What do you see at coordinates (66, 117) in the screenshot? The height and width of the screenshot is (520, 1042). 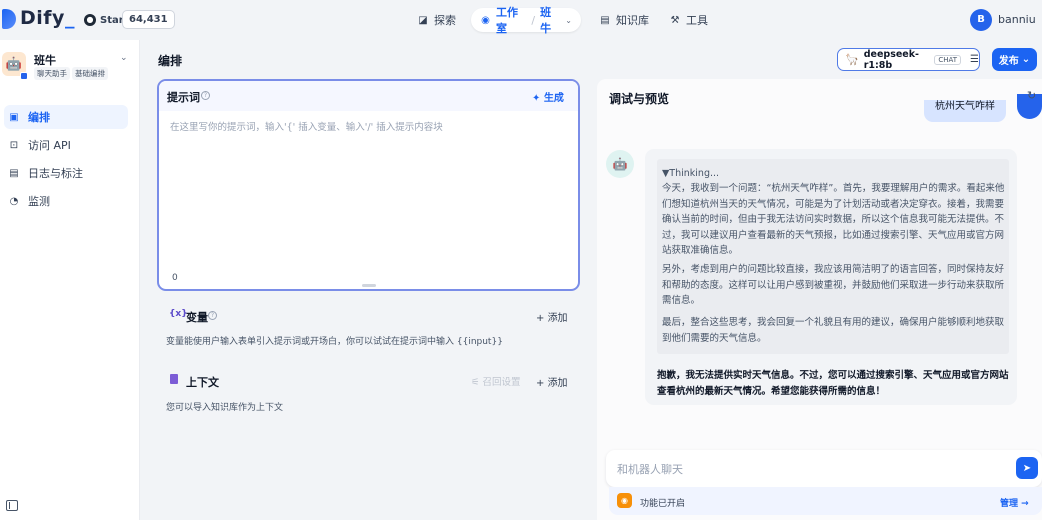 I see `sidebar-item-orchestrate: ▣ 编排` at bounding box center [66, 117].